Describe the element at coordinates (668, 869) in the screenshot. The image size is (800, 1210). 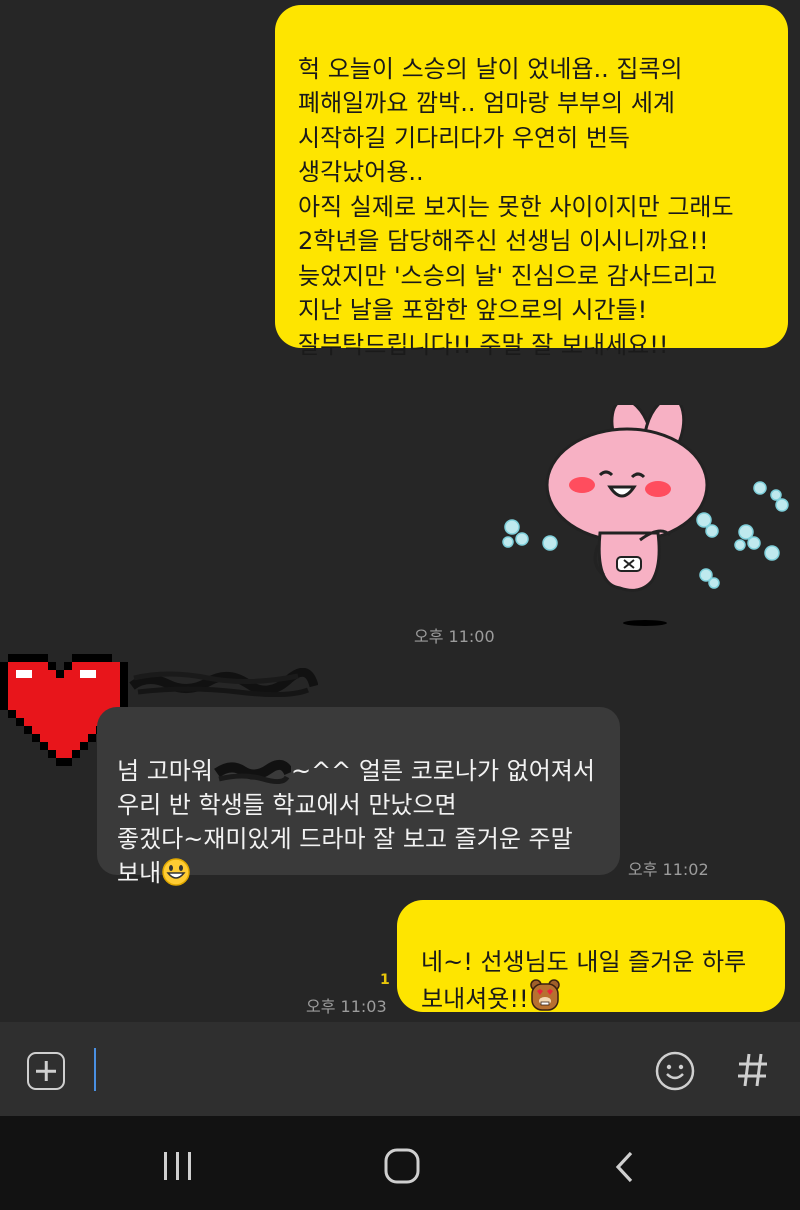
I see `message-timestamp: 오후 11:02` at that location.